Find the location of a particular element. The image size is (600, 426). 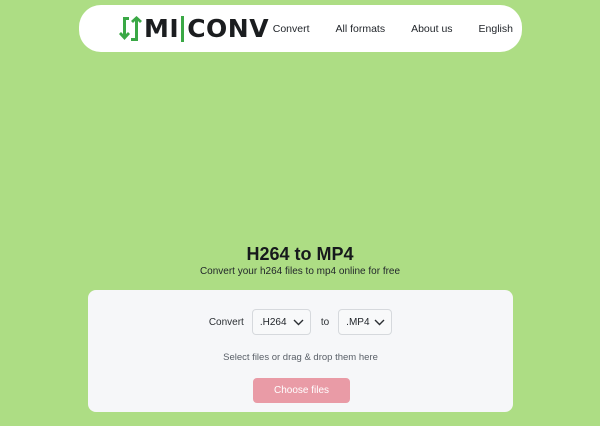

logo-divider-icon is located at coordinates (183, 29).